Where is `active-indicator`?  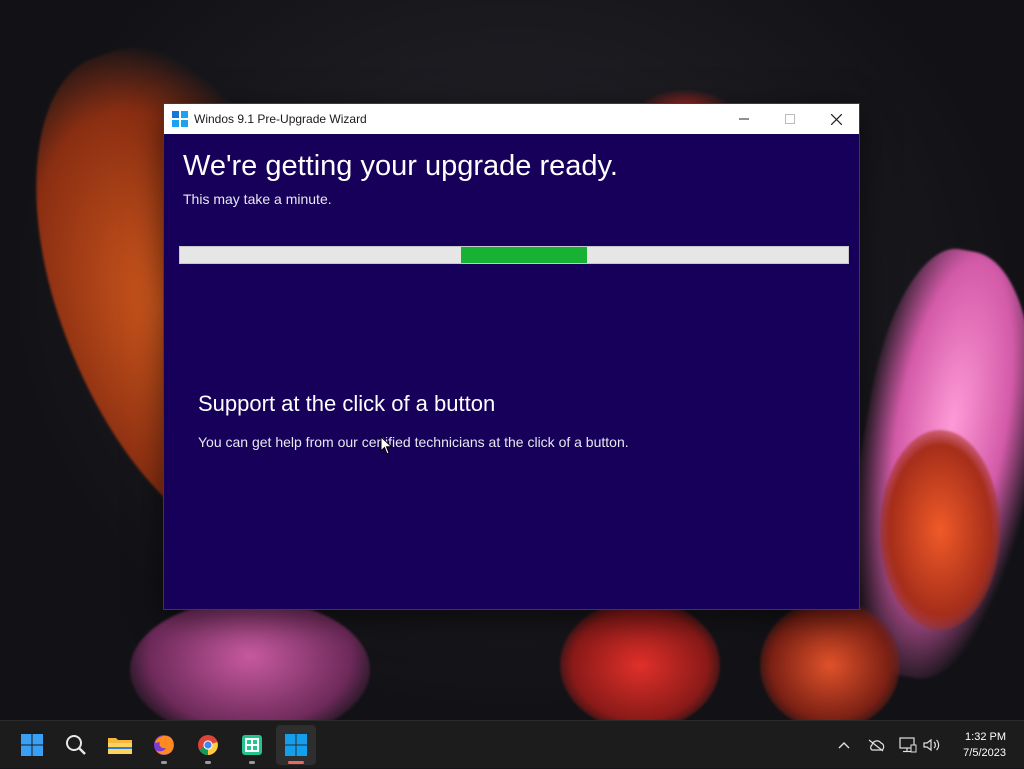
active-indicator is located at coordinates (296, 762).